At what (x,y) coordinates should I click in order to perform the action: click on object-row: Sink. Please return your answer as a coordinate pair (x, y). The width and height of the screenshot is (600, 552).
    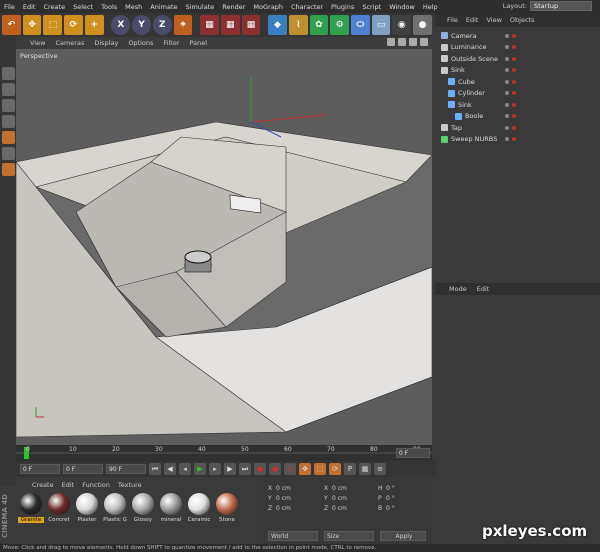
    Looking at the image, I should click on (517, 104).